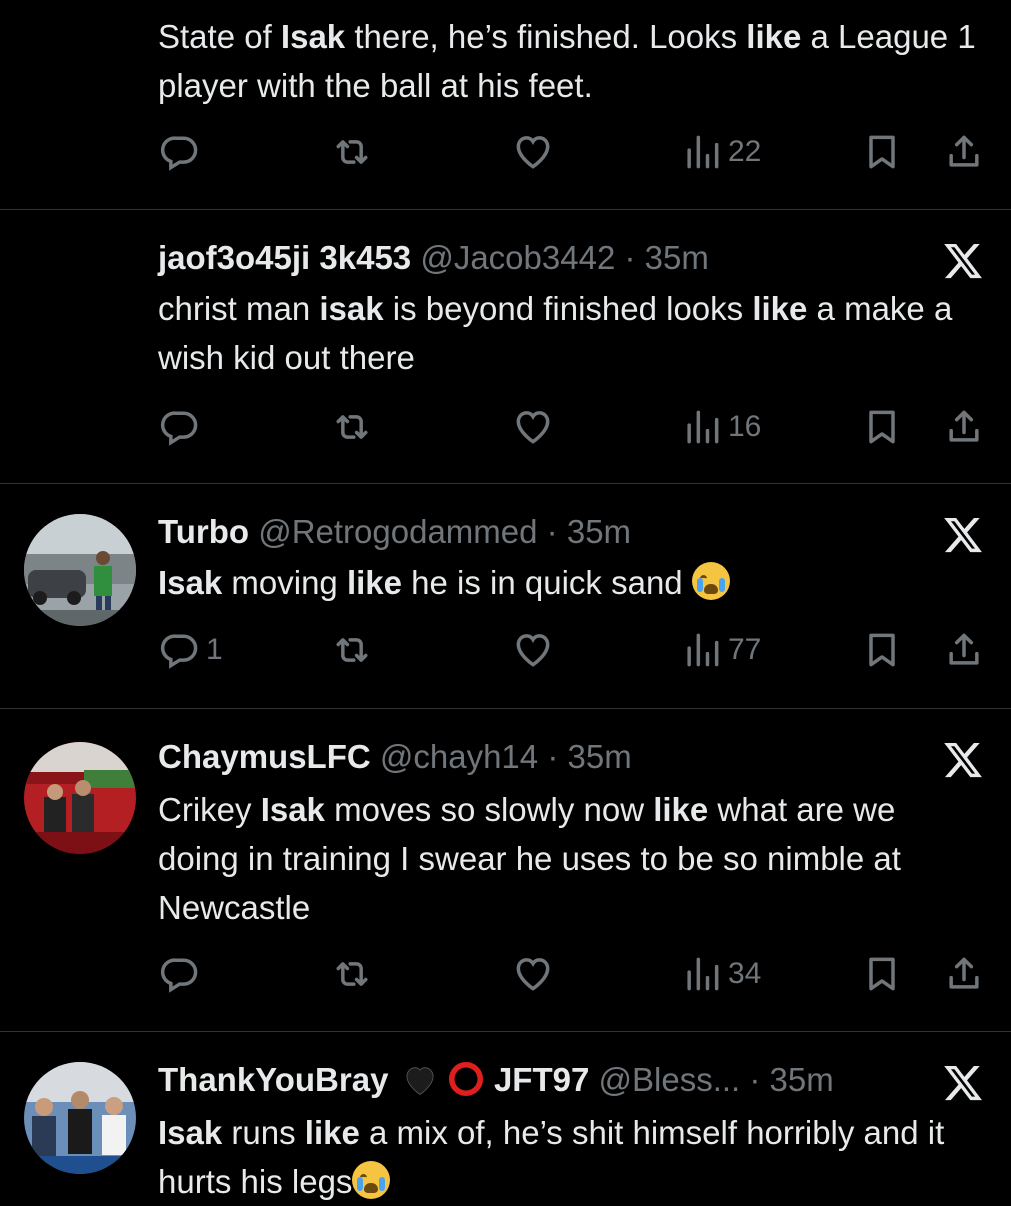 Image resolution: width=1011 pixels, height=1206 pixels. I want to click on display-name: ThankYouBray, so click(273, 1079).